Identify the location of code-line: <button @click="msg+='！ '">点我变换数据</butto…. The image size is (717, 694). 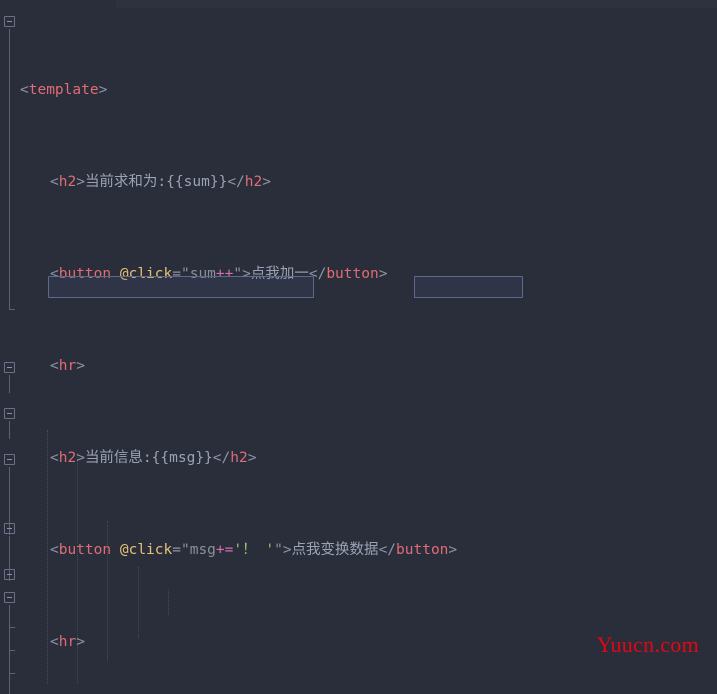
(358, 550).